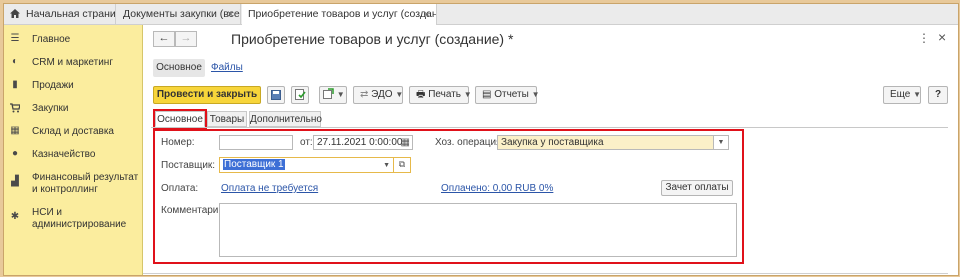  I want to click on tab-home: Начальная страница, so click(60, 14).